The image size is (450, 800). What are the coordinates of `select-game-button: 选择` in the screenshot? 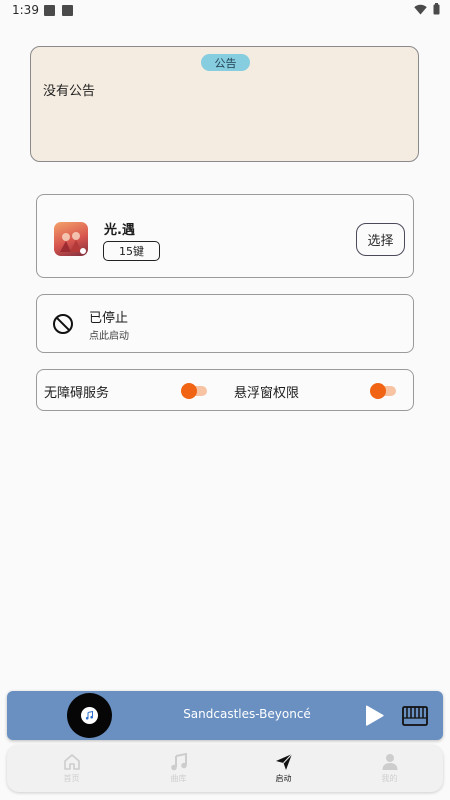 It's located at (380, 239).